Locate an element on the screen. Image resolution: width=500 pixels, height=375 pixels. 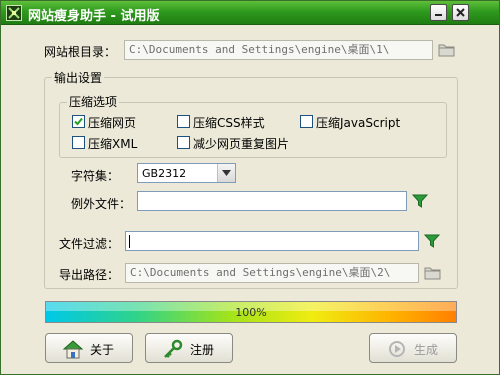
close-icon is located at coordinates (460, 12).